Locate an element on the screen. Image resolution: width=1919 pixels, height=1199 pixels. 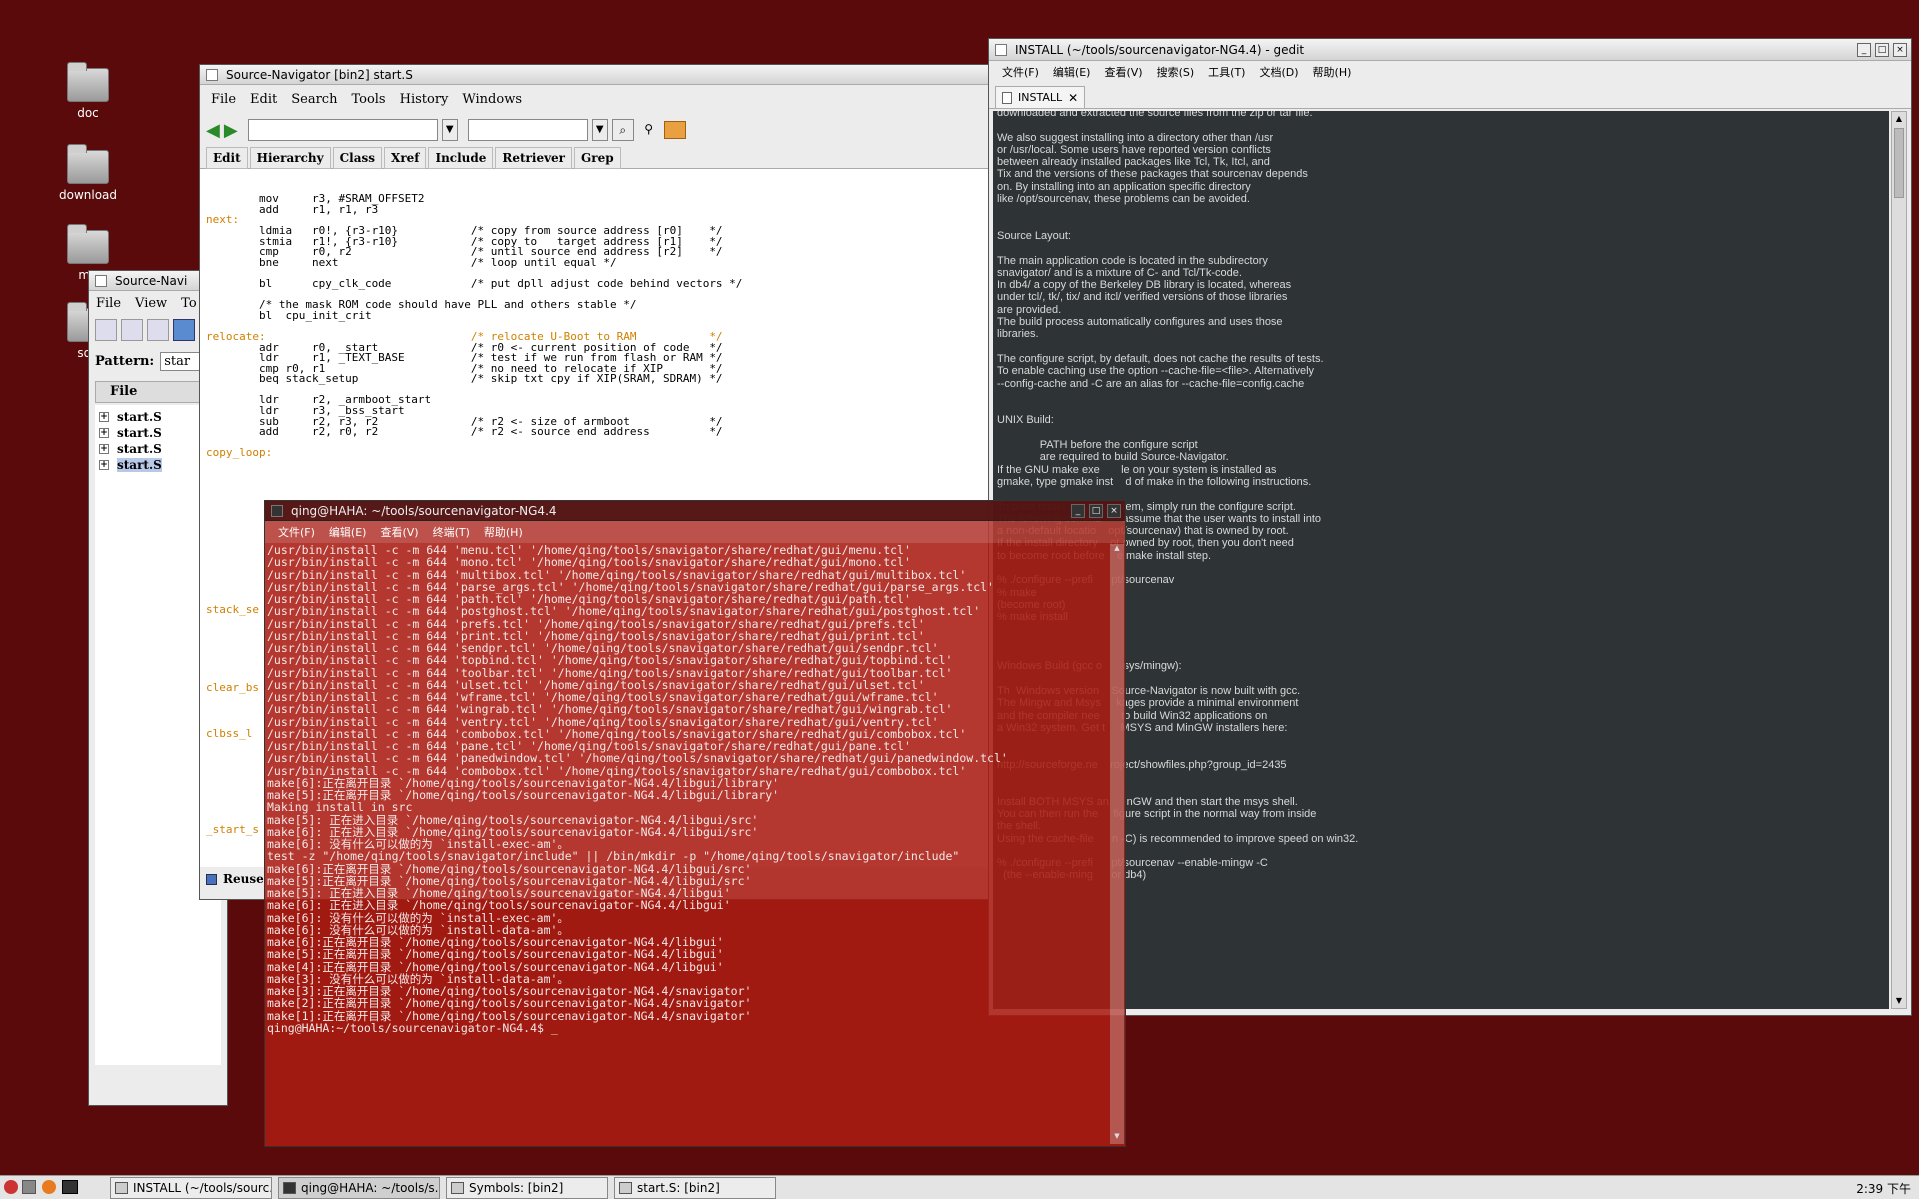
search-icon: ⚲ is located at coordinates (649, 130).